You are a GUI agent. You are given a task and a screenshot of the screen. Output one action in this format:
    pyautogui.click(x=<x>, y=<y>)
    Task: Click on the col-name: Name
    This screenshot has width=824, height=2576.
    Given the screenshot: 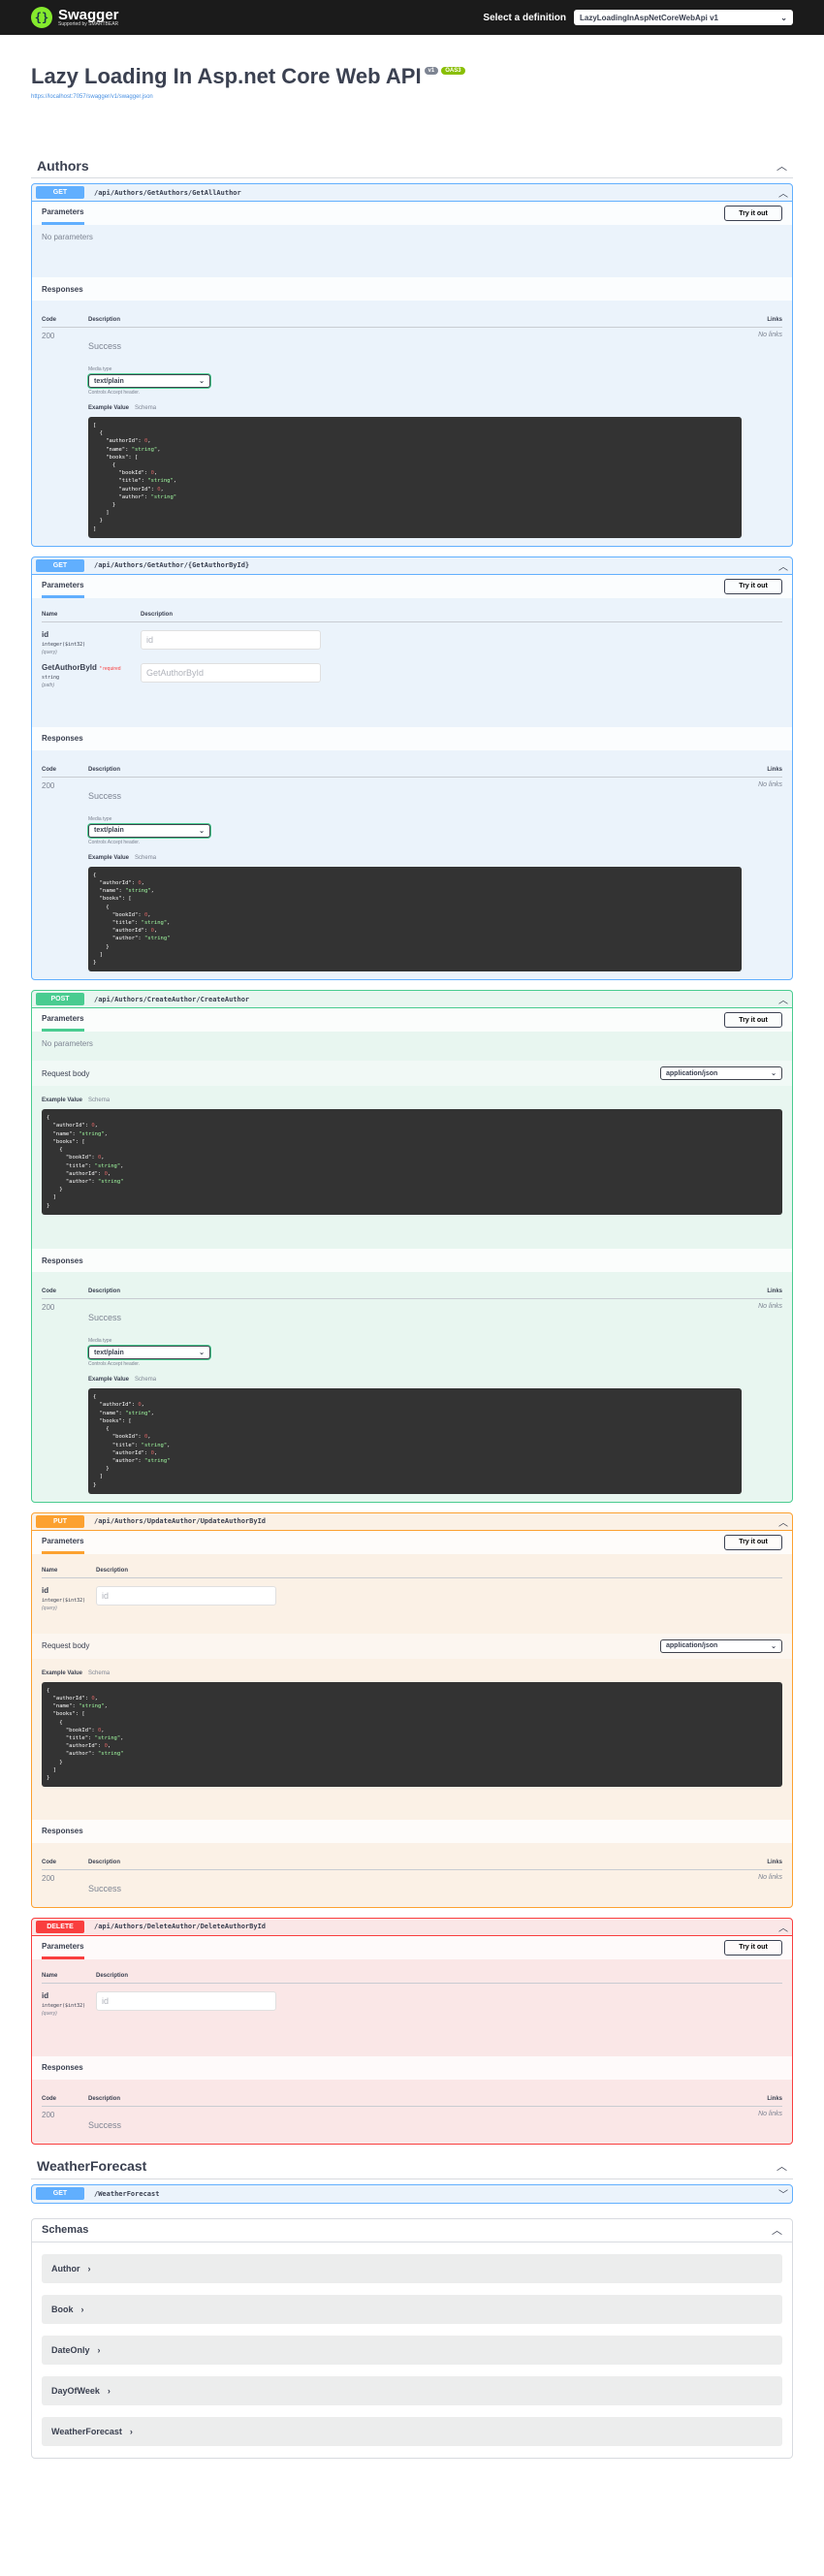 What is the action you would take?
    pyautogui.click(x=50, y=1976)
    